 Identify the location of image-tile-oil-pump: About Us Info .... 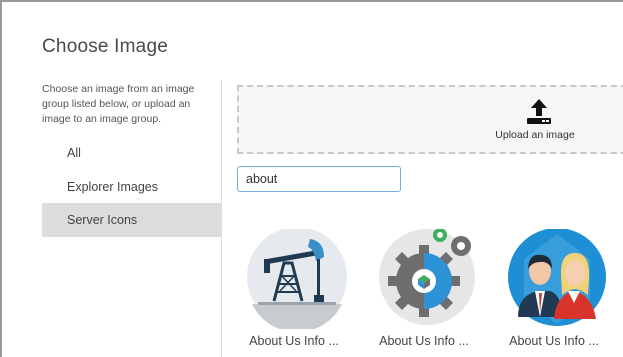
(299, 293).